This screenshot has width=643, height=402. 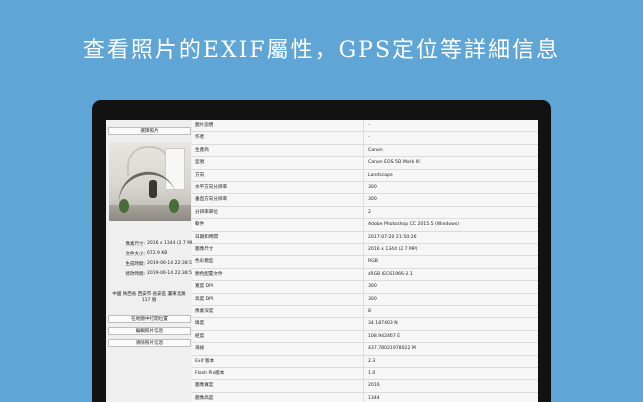 What do you see at coordinates (149, 131) in the screenshot?
I see `choose-photo-button: 選擇照片` at bounding box center [149, 131].